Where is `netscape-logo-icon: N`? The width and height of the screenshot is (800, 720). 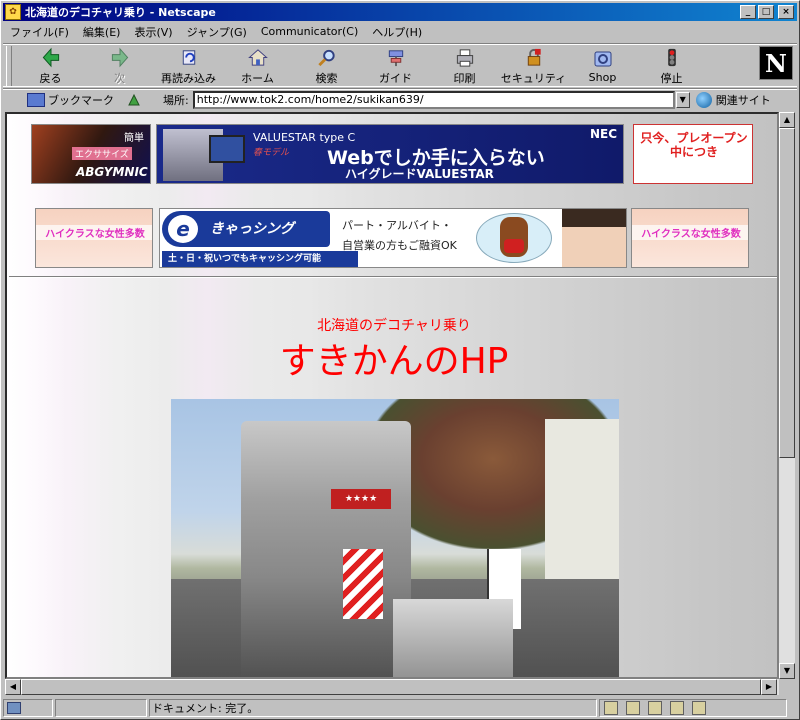 netscape-logo-icon: N is located at coordinates (776, 63).